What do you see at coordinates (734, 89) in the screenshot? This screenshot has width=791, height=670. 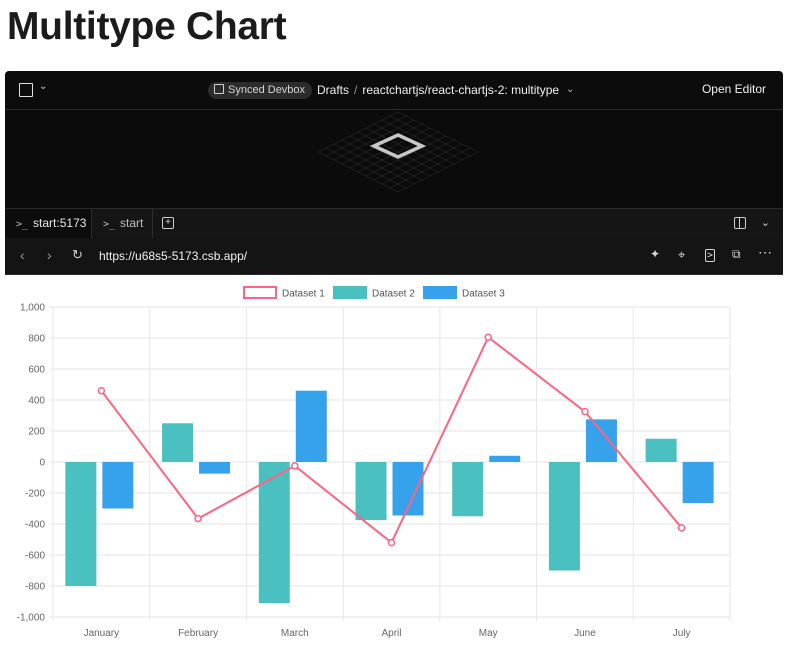 I see `open-editor-button: Open Editor` at bounding box center [734, 89].